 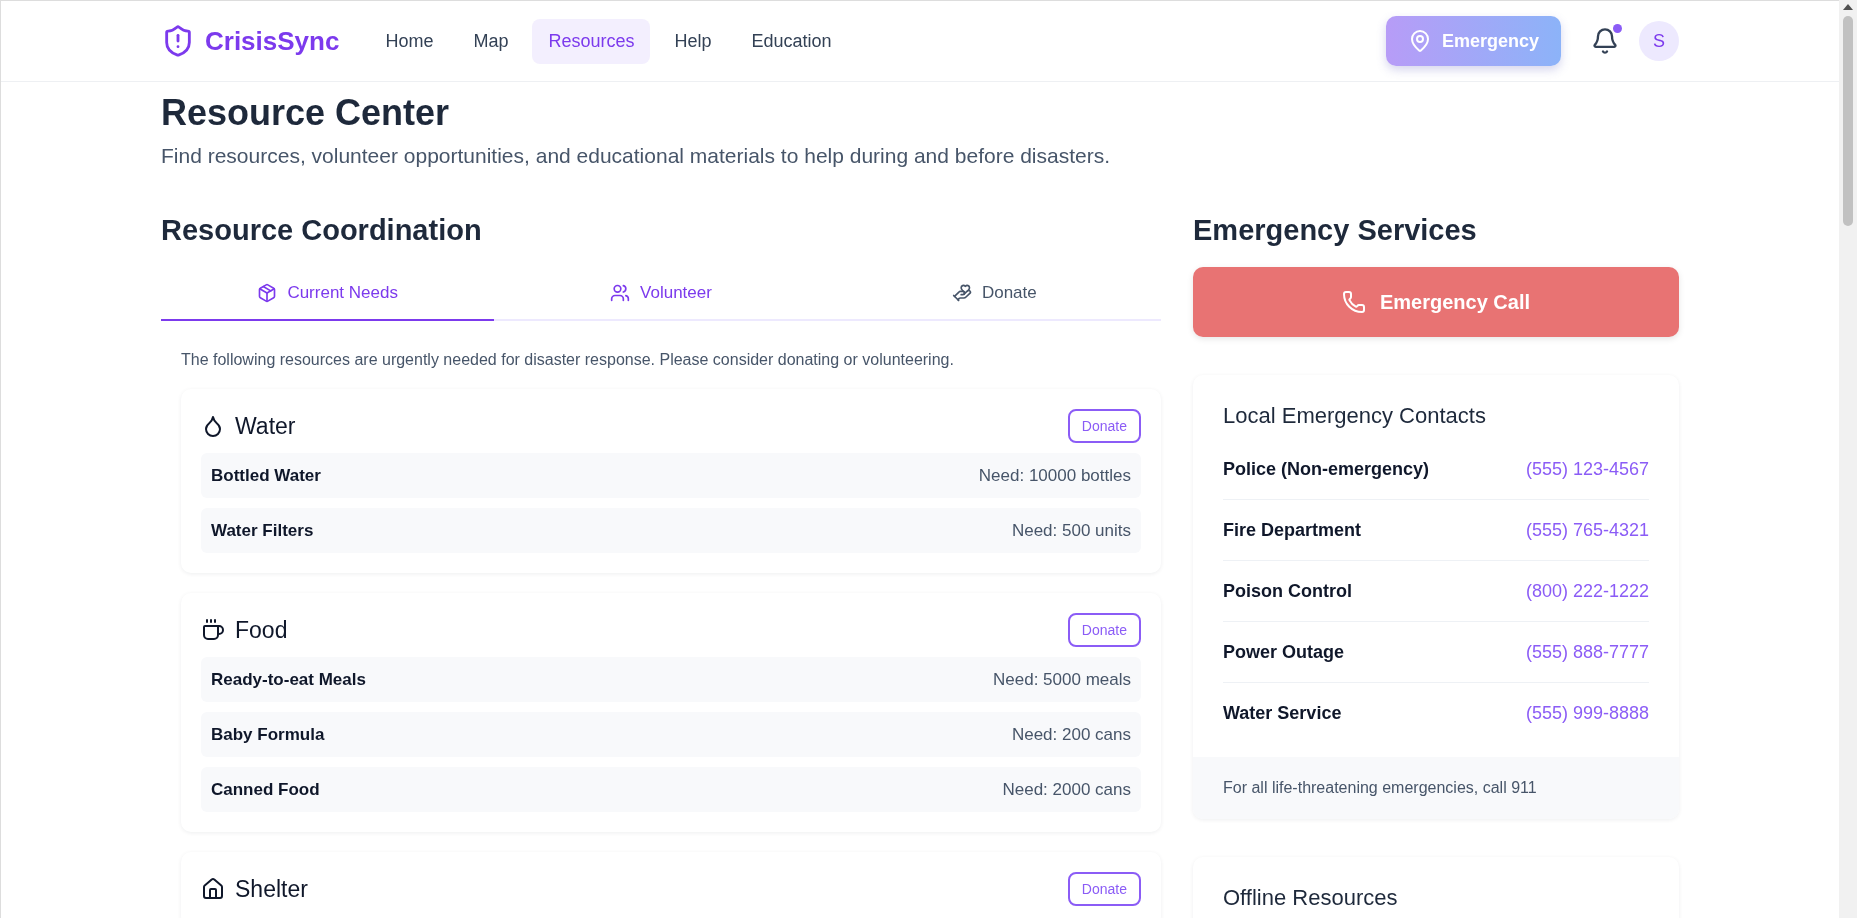 I want to click on user-avatar: S, so click(x=1659, y=41).